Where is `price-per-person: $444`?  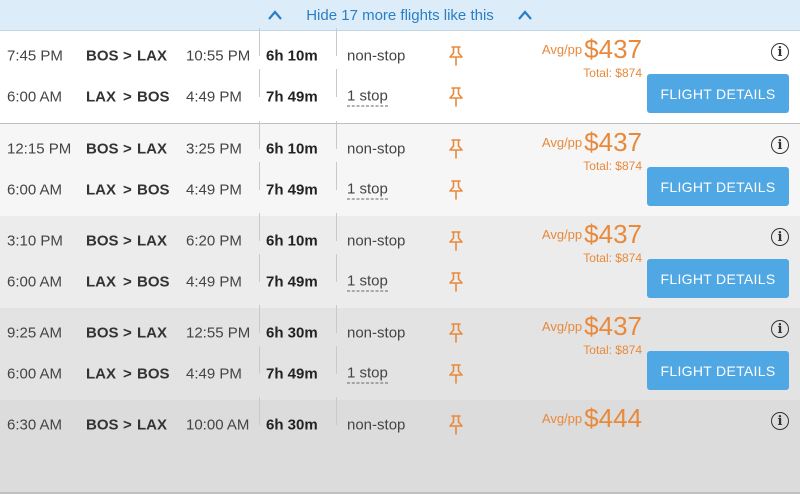 price-per-person: $444 is located at coordinates (613, 418).